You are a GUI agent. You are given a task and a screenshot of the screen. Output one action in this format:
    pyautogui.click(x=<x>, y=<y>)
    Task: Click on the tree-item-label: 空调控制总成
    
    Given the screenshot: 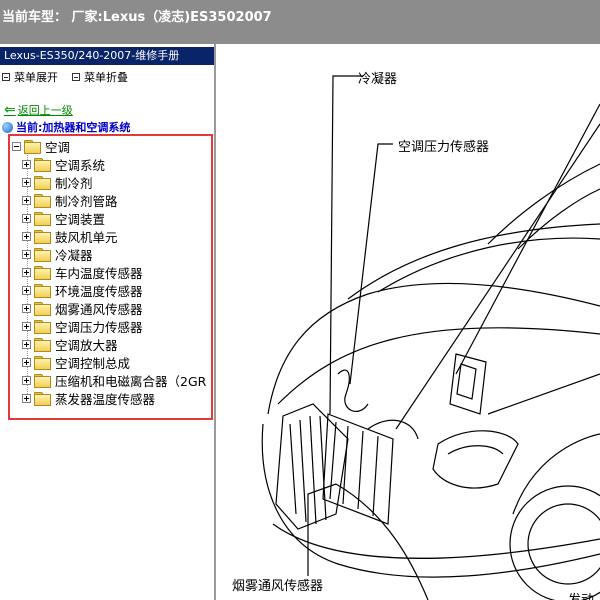 What is the action you would take?
    pyautogui.click(x=93, y=363)
    